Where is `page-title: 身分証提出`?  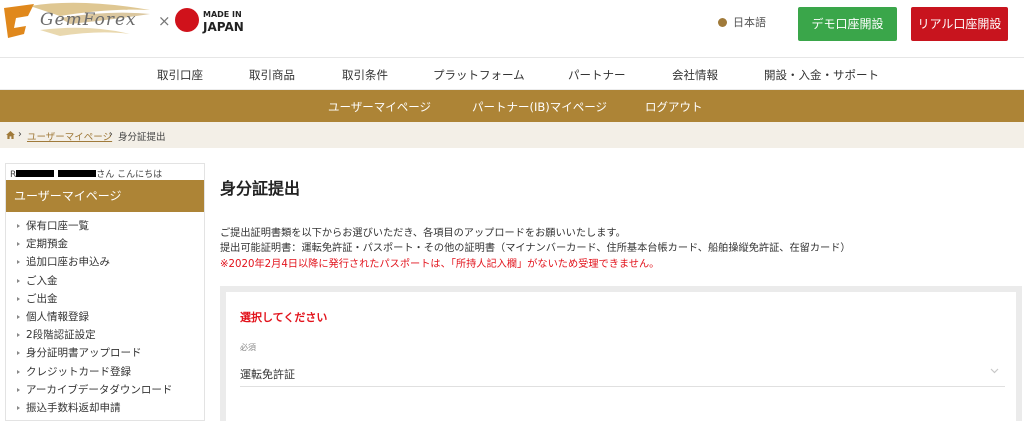 page-title: 身分証提出 is located at coordinates (260, 188).